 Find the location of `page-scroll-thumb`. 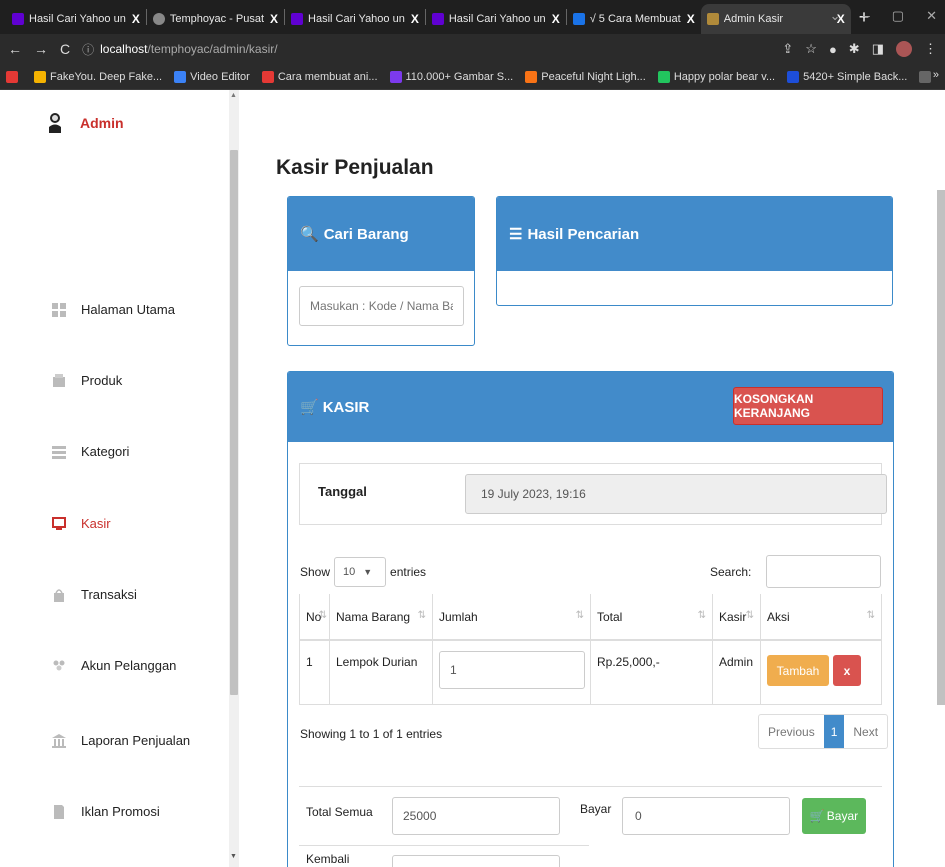

page-scroll-thumb is located at coordinates (941, 447).